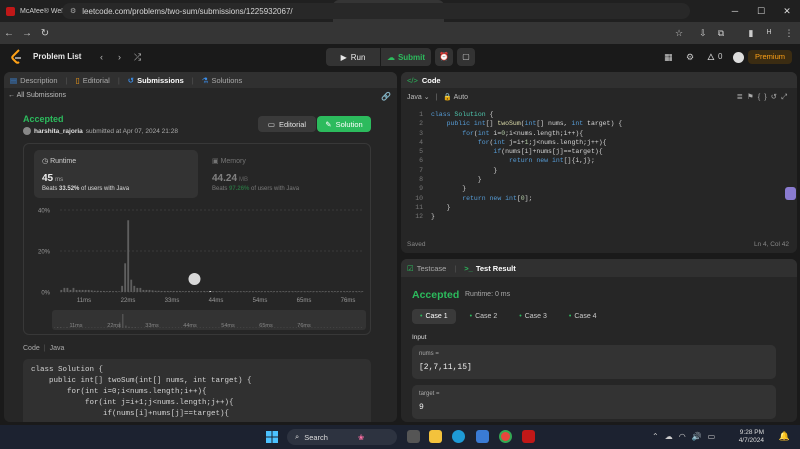 Image resolution: width=800 pixels, height=449 pixels. What do you see at coordinates (93, 80) in the screenshot?
I see `tab-editorial: ▯ Editorial` at bounding box center [93, 80].